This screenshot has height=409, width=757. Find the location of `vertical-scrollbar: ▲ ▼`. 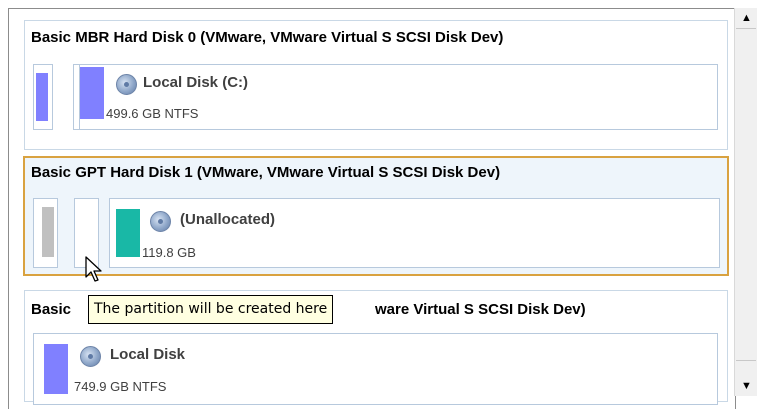

vertical-scrollbar: ▲ ▼ is located at coordinates (745, 202).